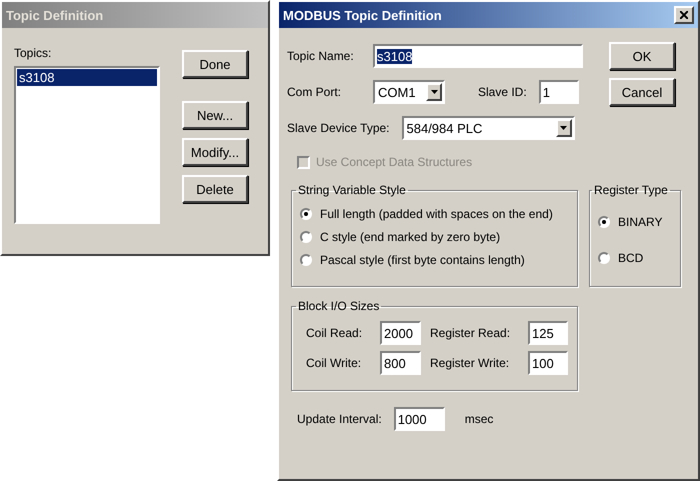  I want to click on close-icon, so click(684, 15).